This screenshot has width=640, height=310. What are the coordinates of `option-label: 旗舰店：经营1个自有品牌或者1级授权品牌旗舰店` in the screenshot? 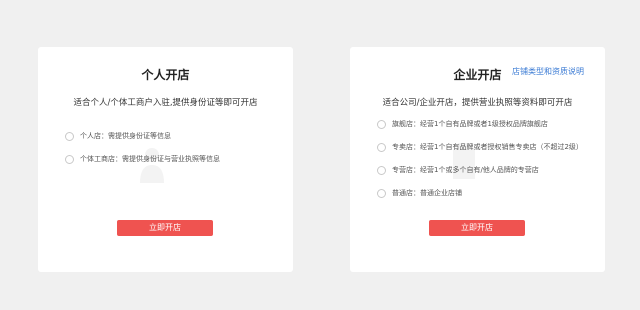 It's located at (470, 124).